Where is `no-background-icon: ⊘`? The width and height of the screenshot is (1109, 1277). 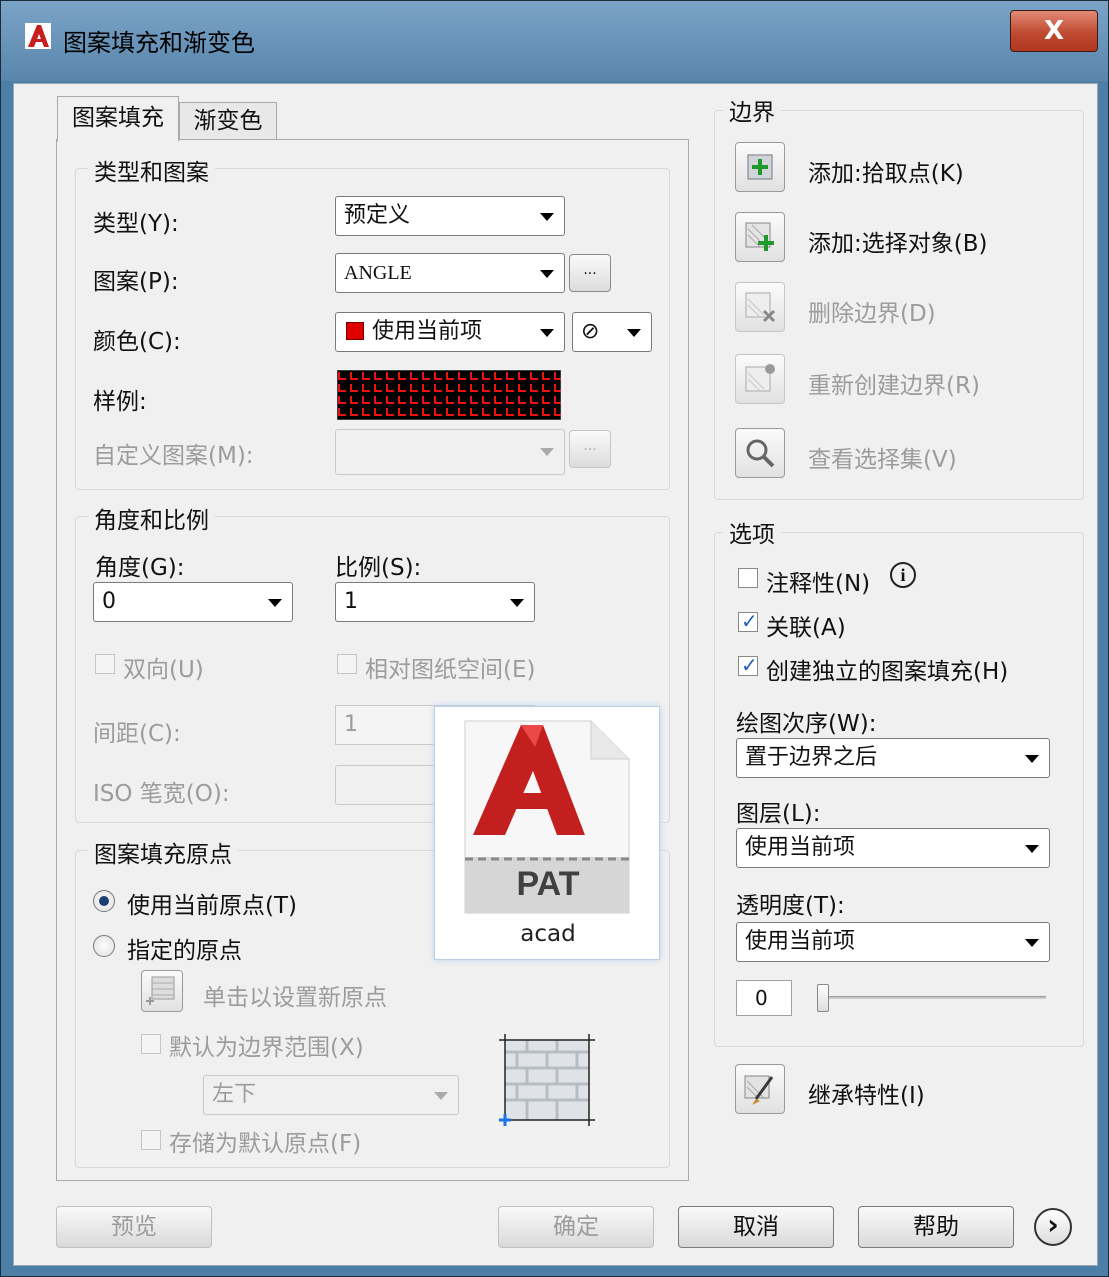 no-background-icon: ⊘ is located at coordinates (590, 331).